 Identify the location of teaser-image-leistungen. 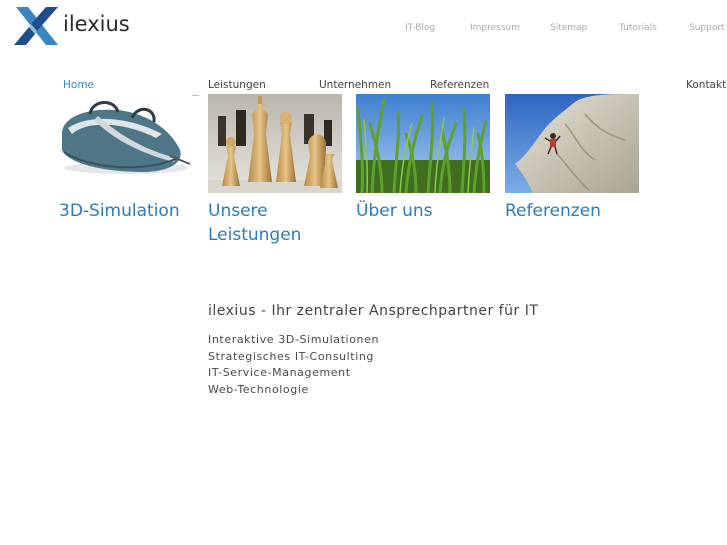
(275, 143).